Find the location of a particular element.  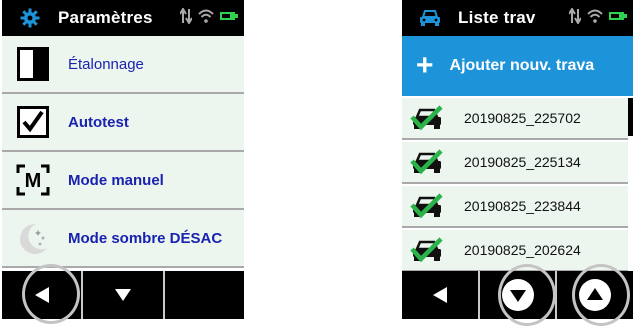

menu-item-dark-mode: Mode sombre DÉSAC is located at coordinates (123, 239).